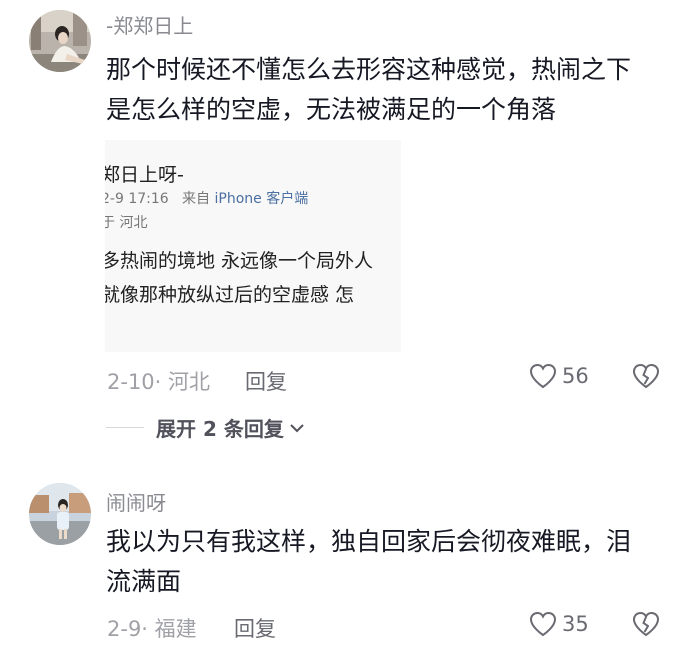 The height and width of the screenshot is (648, 690). What do you see at coordinates (575, 376) in the screenshot?
I see `like-count: 56` at bounding box center [575, 376].